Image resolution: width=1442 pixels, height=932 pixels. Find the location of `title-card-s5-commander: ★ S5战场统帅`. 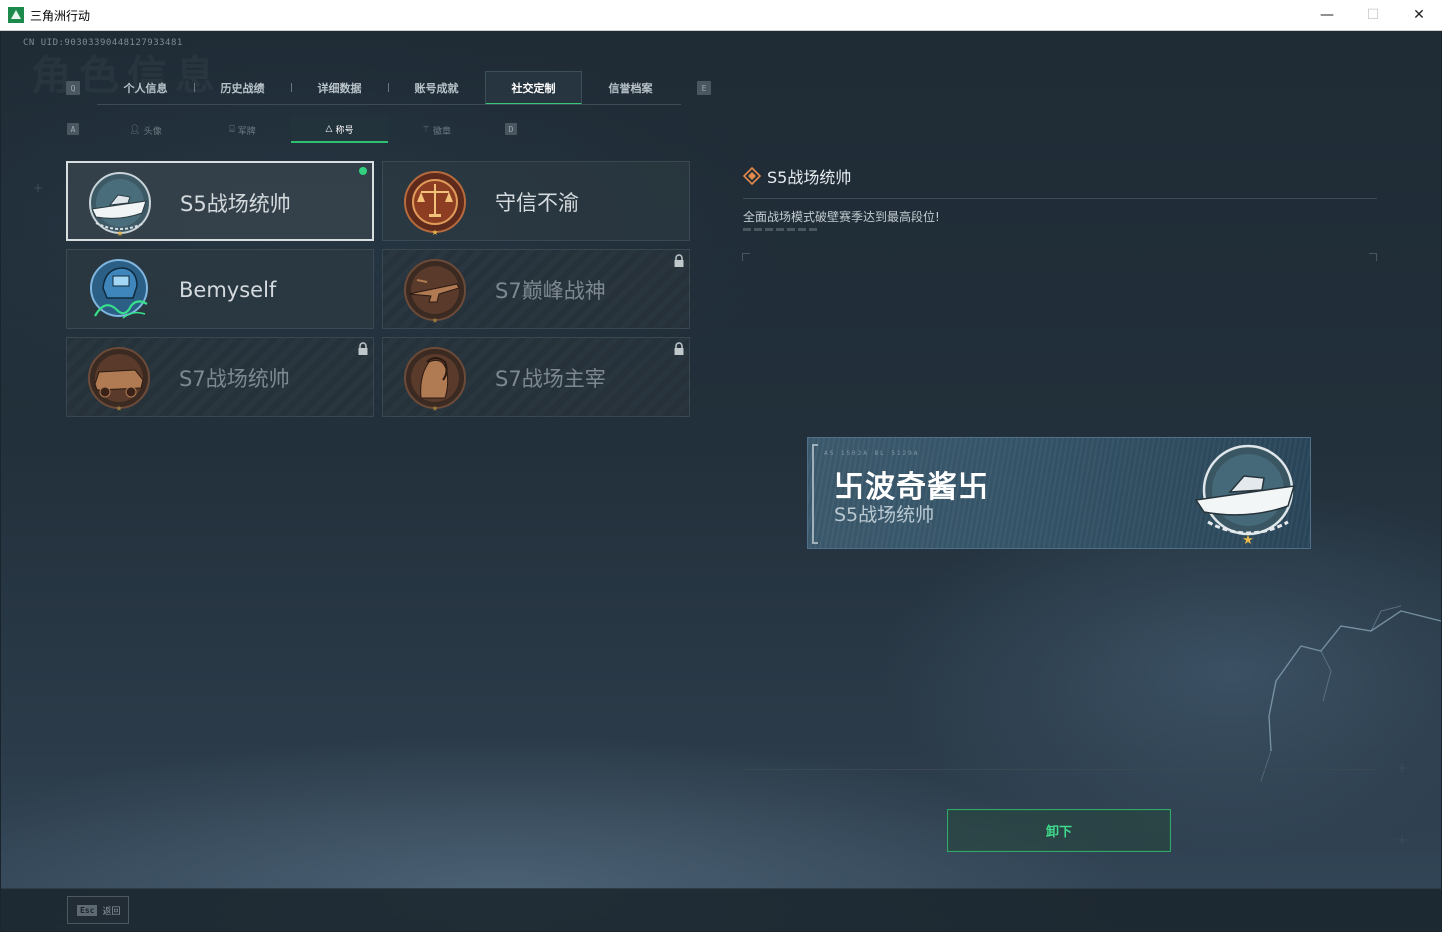

title-card-s5-commander: ★ S5战场统帅 is located at coordinates (220, 201).